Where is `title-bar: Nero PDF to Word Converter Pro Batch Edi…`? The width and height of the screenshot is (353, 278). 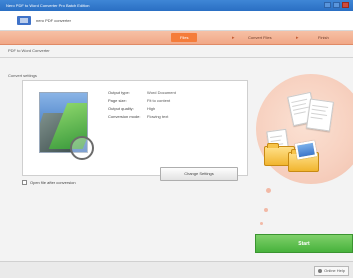 title-bar: Nero PDF to Word Converter Pro Batch Edi… is located at coordinates (176, 5).